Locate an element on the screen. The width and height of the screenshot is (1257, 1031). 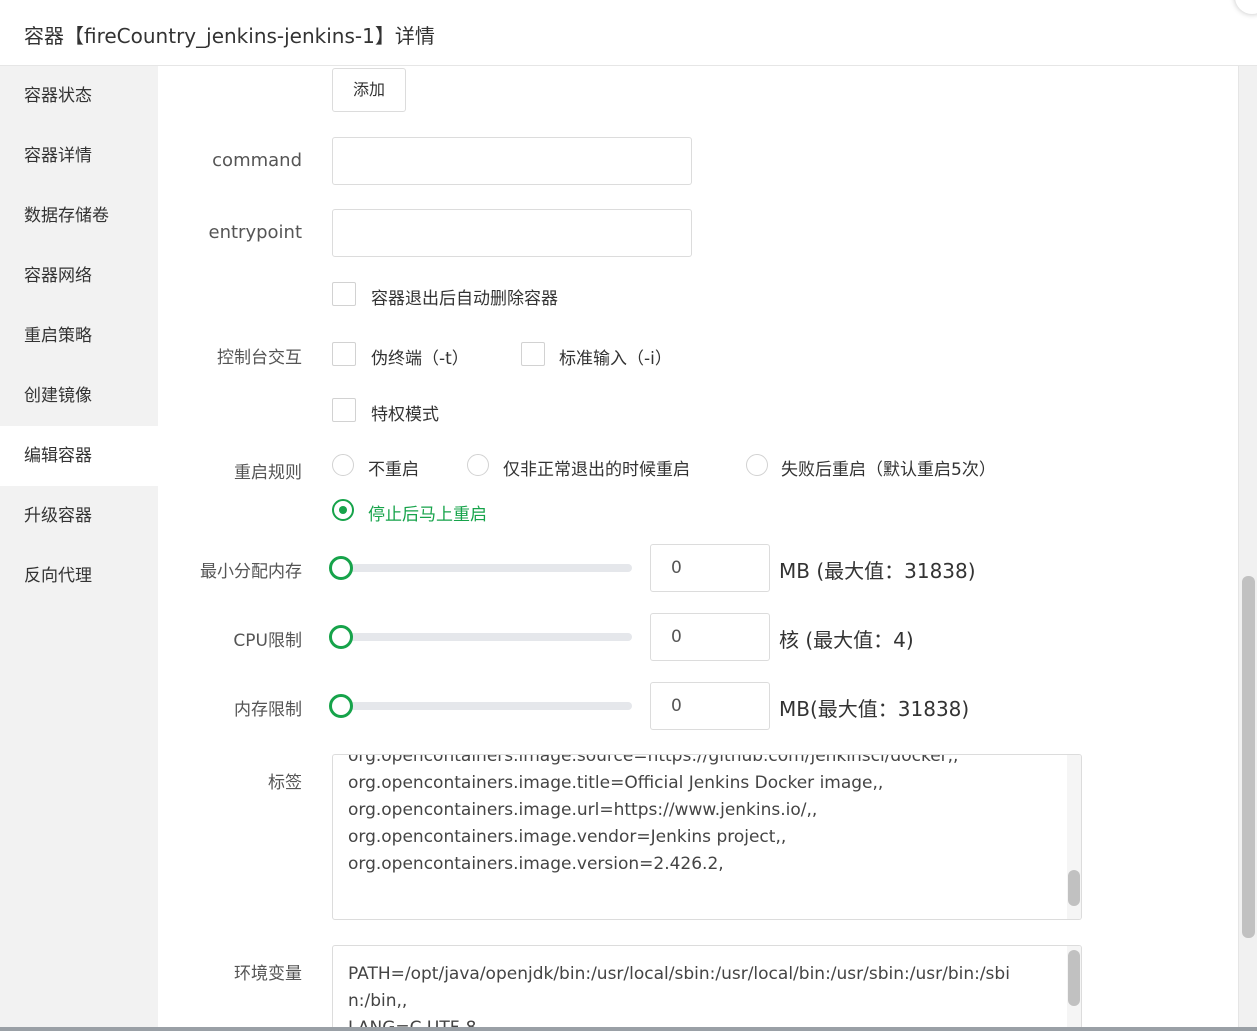
sidebar-item-upgrade-container: 升级容器 is located at coordinates (79, 516).